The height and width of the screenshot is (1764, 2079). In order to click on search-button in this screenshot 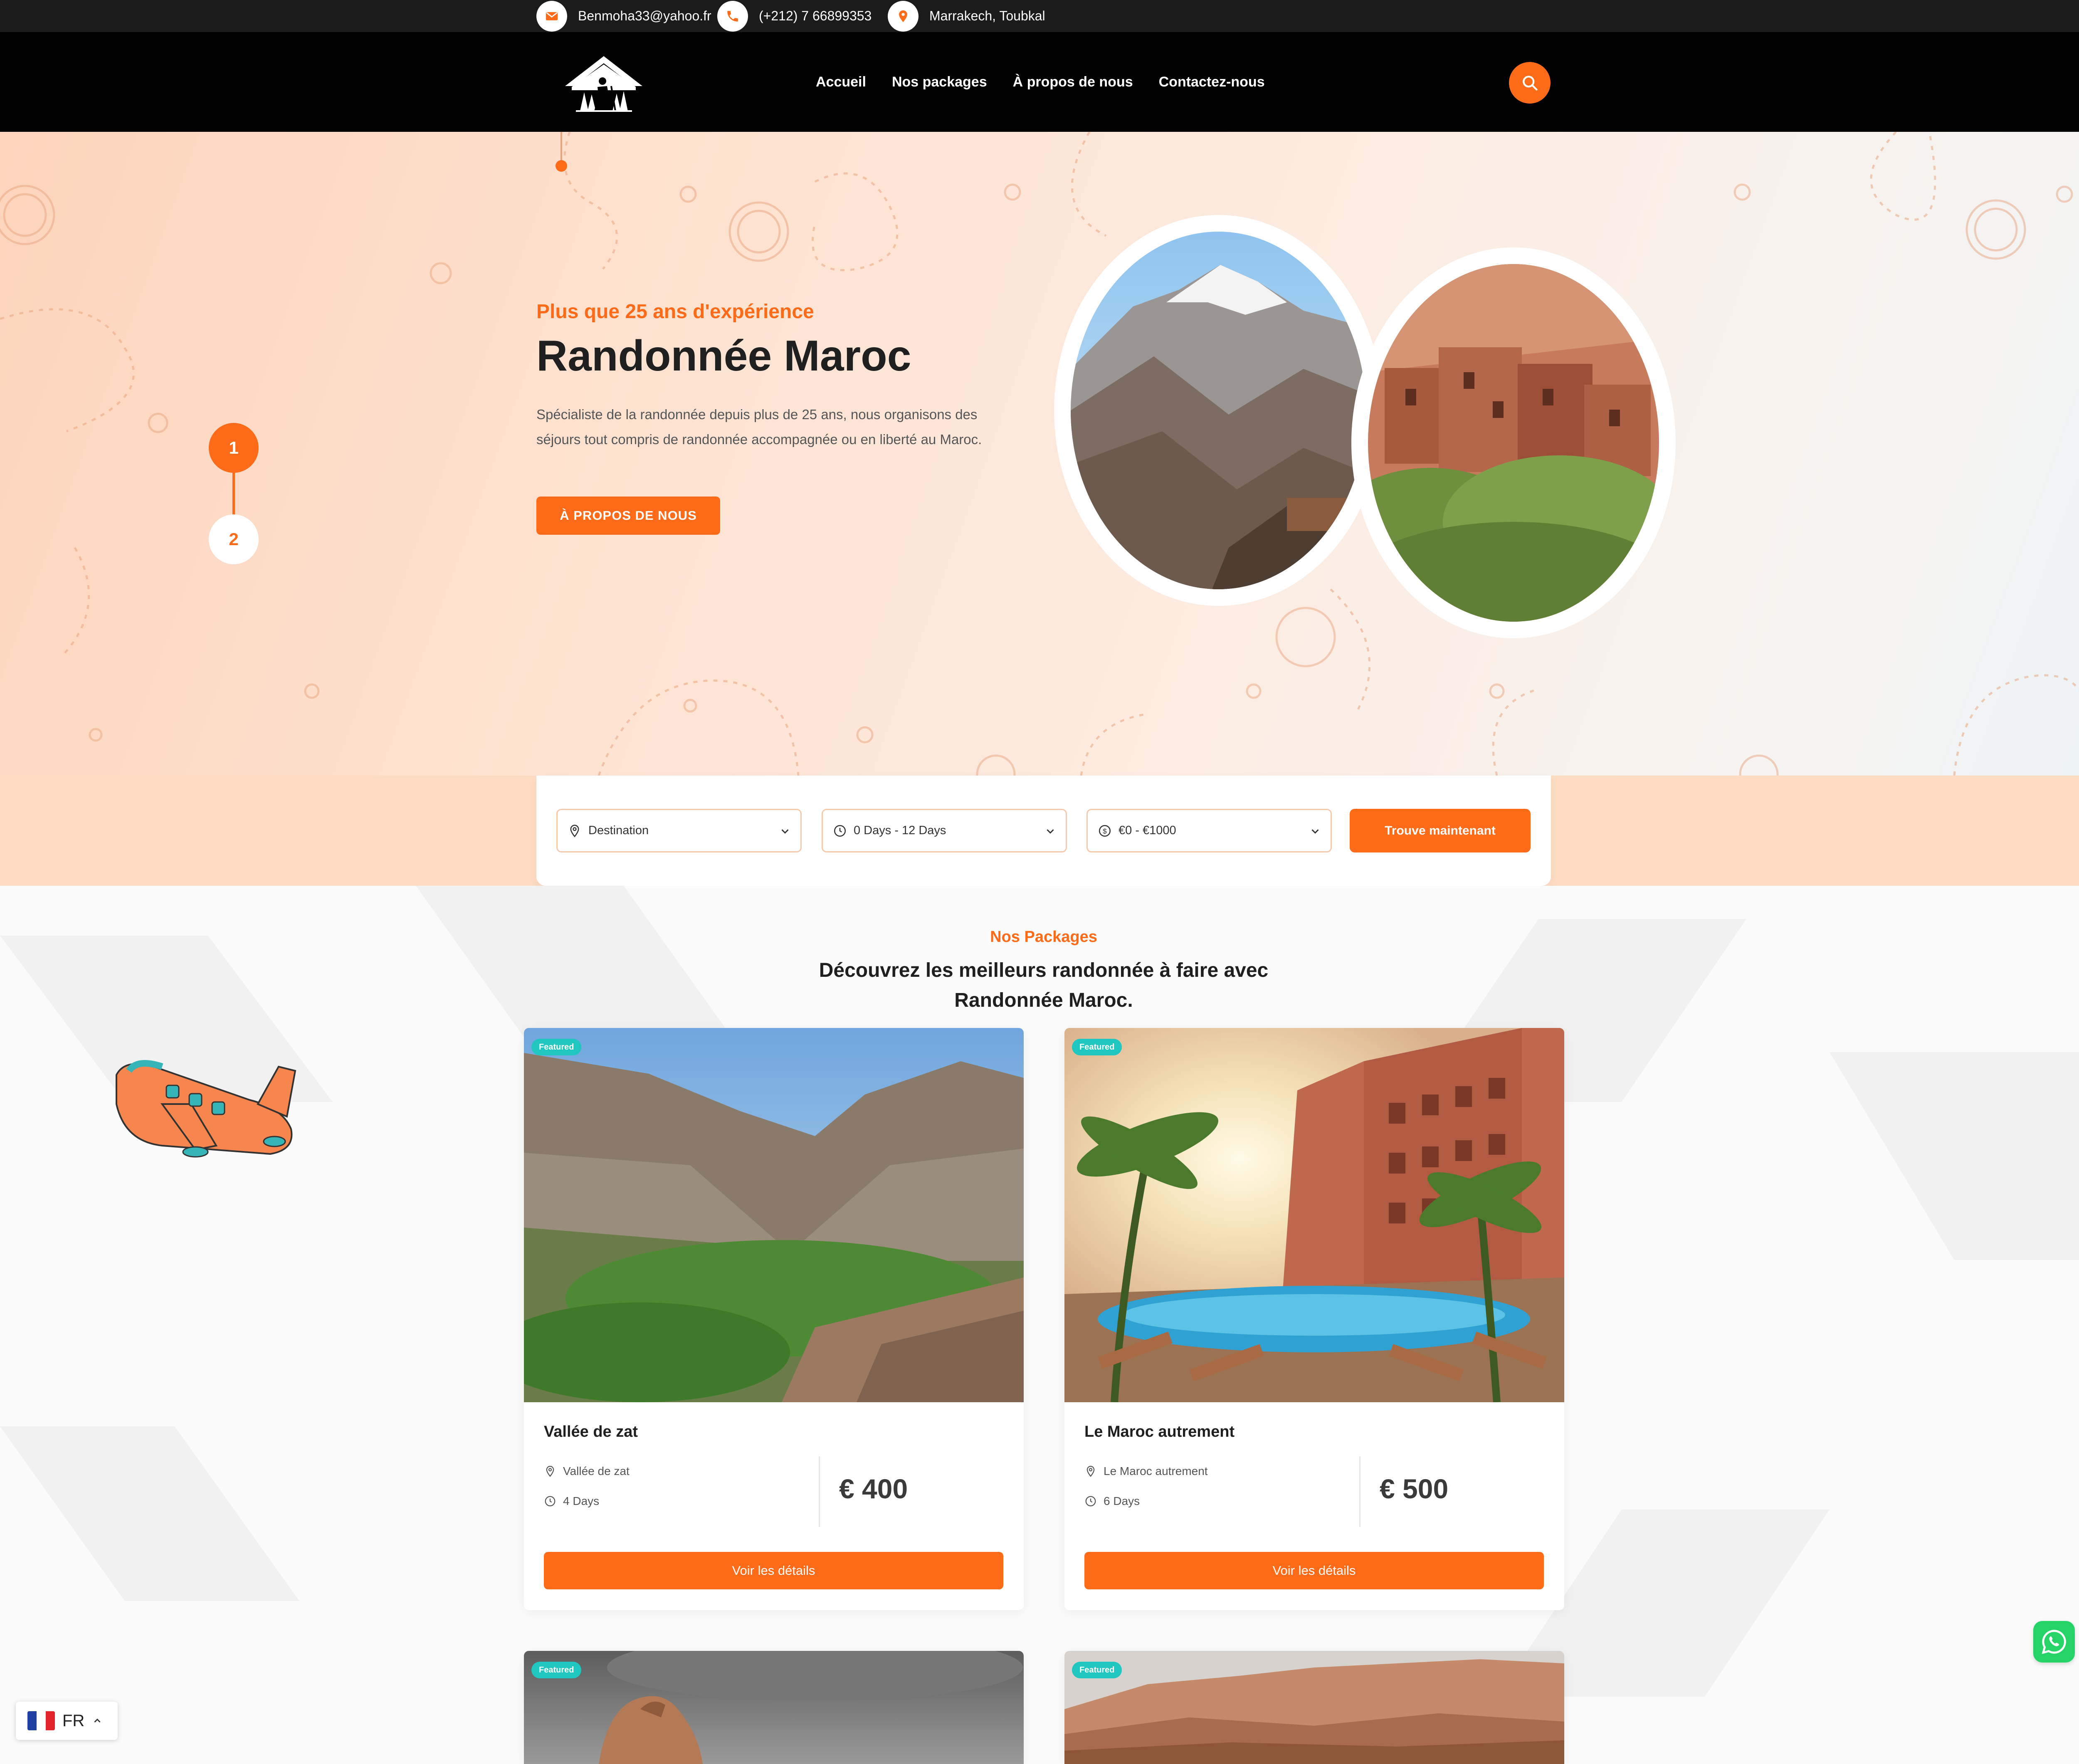, I will do `click(1530, 83)`.